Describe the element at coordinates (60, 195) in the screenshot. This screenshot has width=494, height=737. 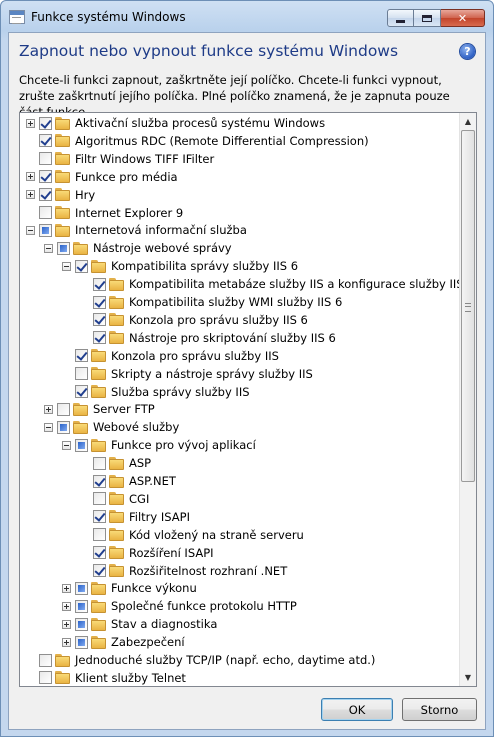
I see `feature-item: Hry` at that location.